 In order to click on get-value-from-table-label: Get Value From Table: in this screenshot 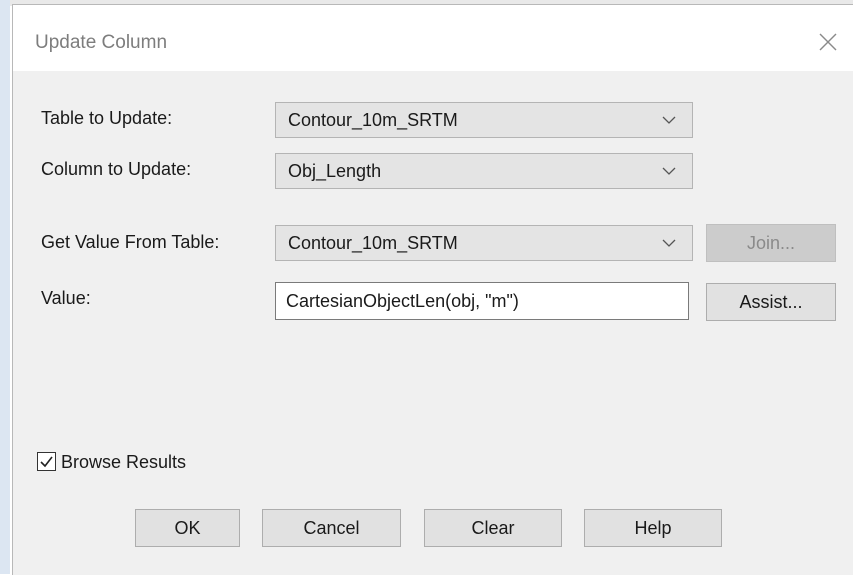, I will do `click(130, 242)`.